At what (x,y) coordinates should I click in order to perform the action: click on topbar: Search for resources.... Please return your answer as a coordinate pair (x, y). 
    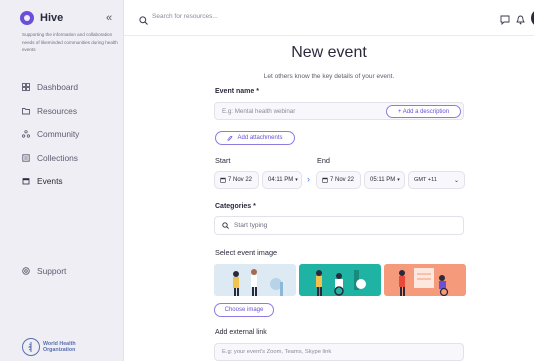
    Looking at the image, I should click on (329, 18).